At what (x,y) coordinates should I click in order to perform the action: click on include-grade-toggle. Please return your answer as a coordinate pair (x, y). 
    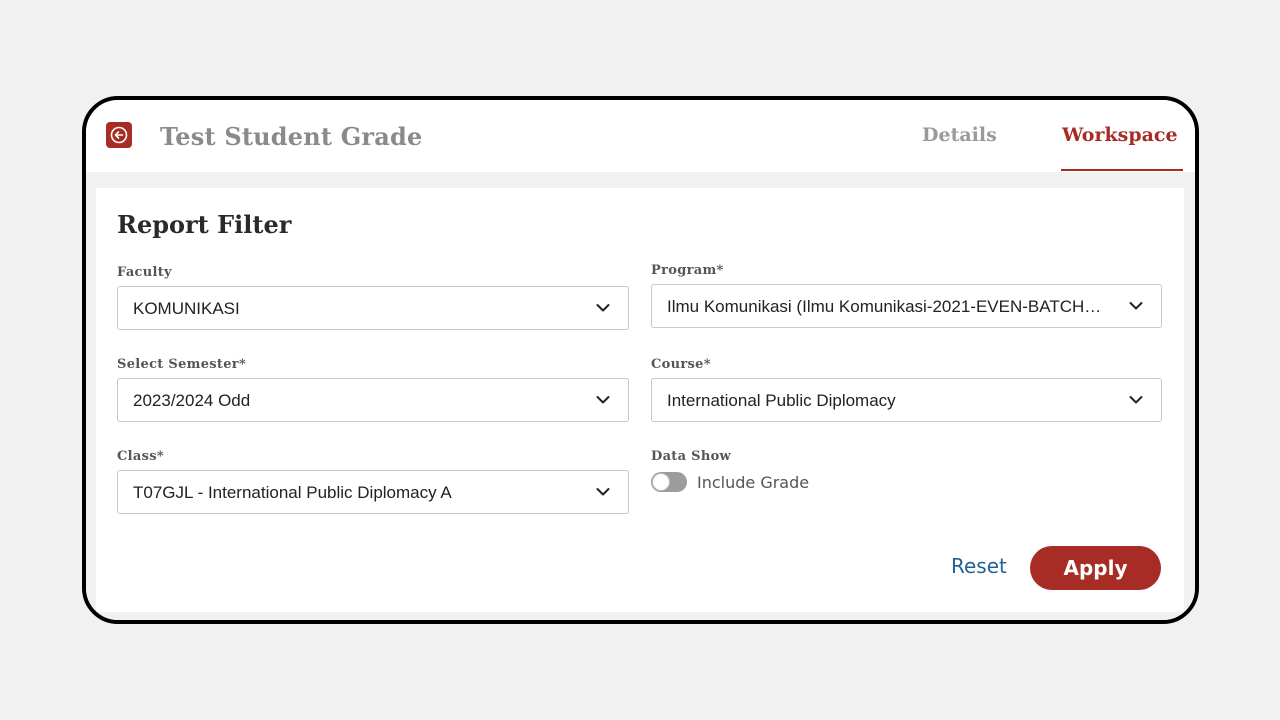
    Looking at the image, I should click on (669, 482).